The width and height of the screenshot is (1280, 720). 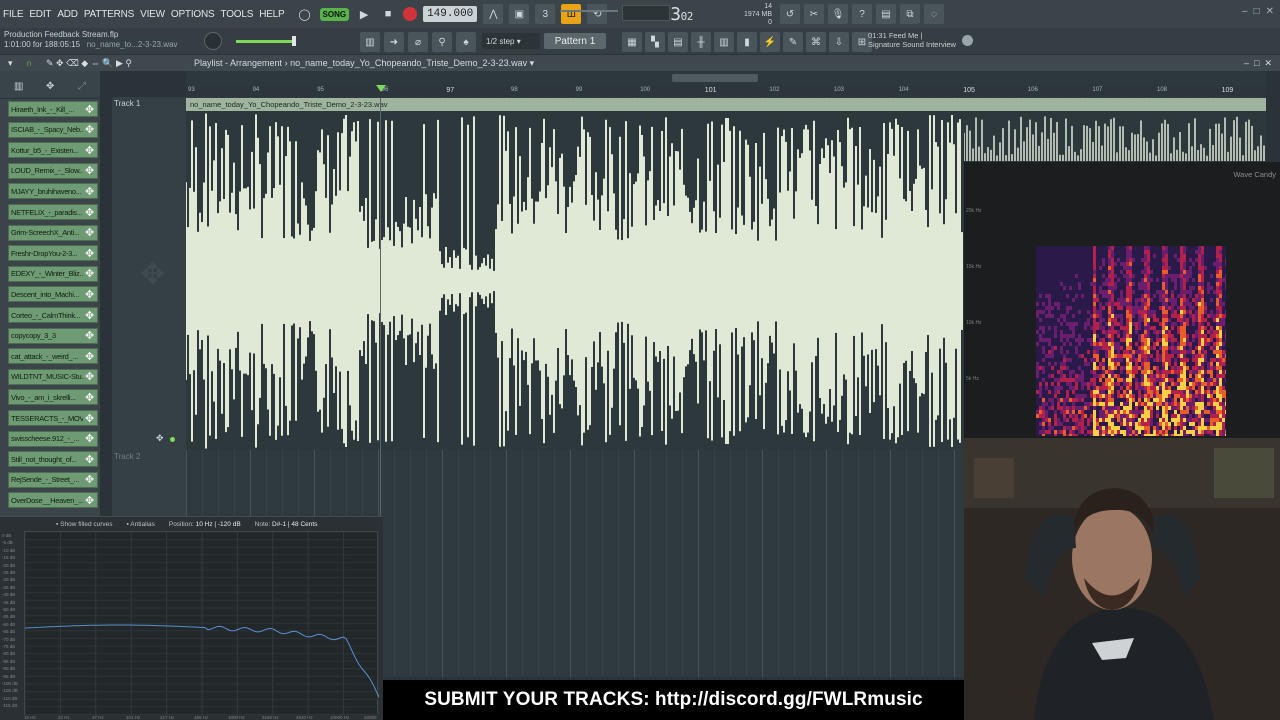 What do you see at coordinates (53, 459) in the screenshot?
I see `picker-item: Still_not_thought_of... ✥` at bounding box center [53, 459].